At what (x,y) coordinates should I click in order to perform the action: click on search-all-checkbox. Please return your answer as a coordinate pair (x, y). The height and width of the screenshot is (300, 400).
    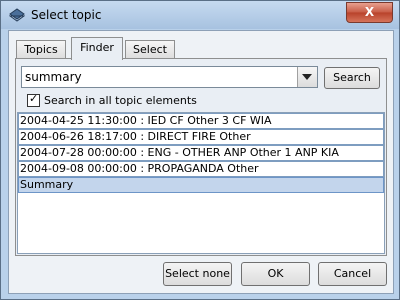
    Looking at the image, I should click on (33, 99).